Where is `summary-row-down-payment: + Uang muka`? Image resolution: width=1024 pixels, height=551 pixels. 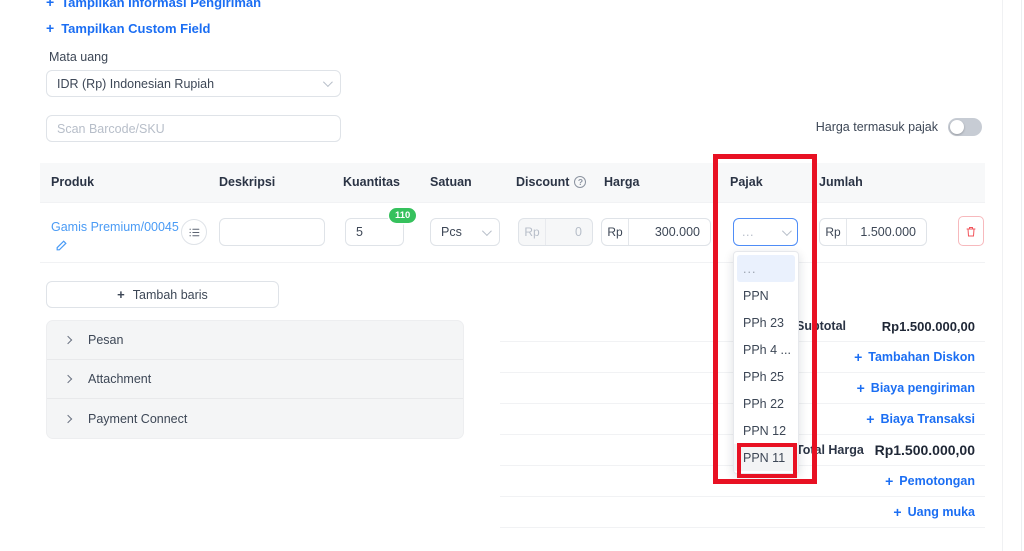 summary-row-down-payment: + Uang muka is located at coordinates (742, 512).